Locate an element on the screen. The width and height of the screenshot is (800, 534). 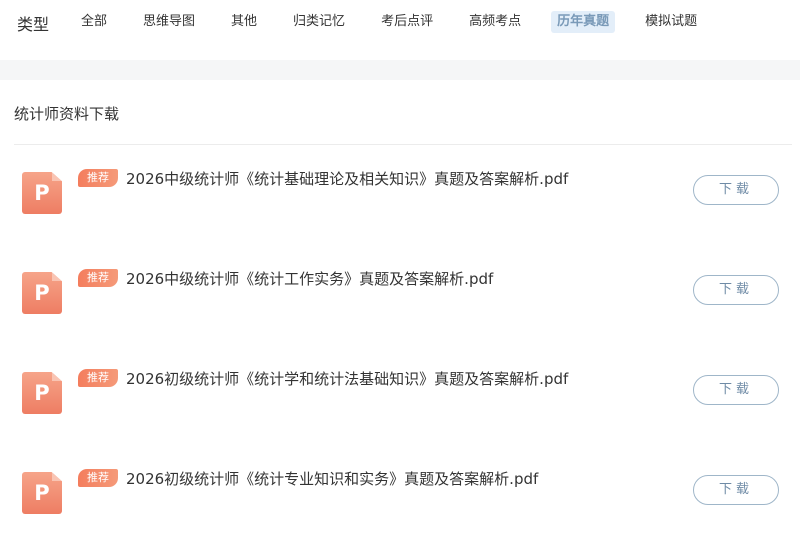
filter-bar: 类型 全部 思维导图 其他 归类记忆 考后点评 高频考点 历年真题 模拟试题 is located at coordinates (400, 23).